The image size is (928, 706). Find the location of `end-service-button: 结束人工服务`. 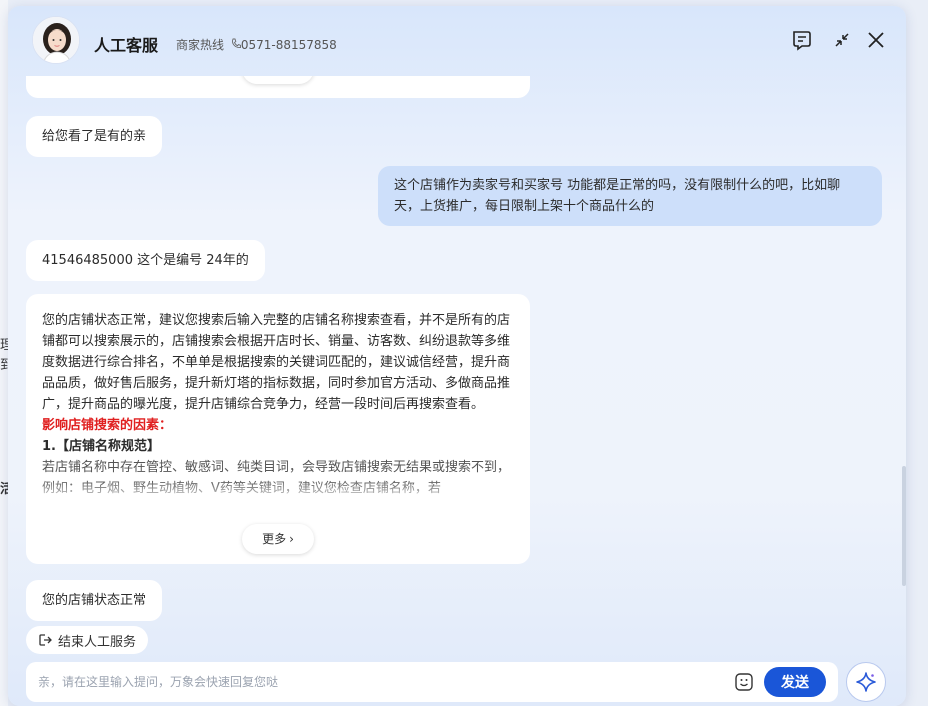

end-service-button: 结束人工服务 is located at coordinates (87, 640).